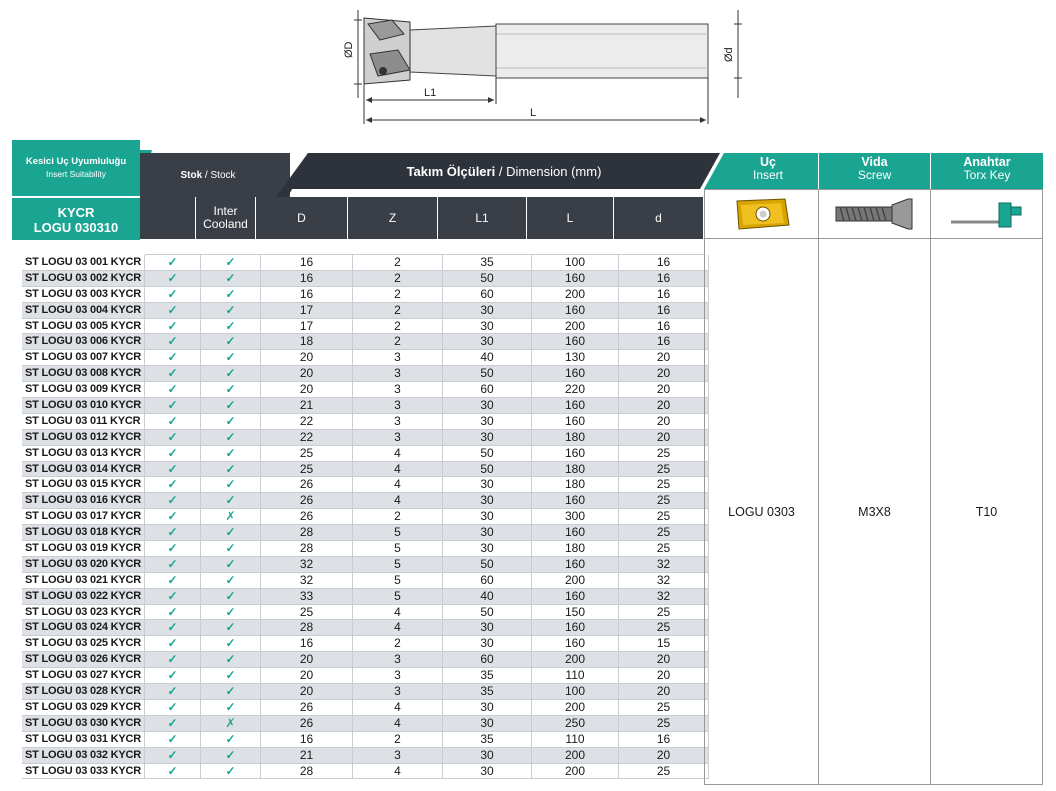 The height and width of the screenshot is (791, 1056). What do you see at coordinates (575, 692) in the screenshot?
I see `cell-L: 100` at bounding box center [575, 692].